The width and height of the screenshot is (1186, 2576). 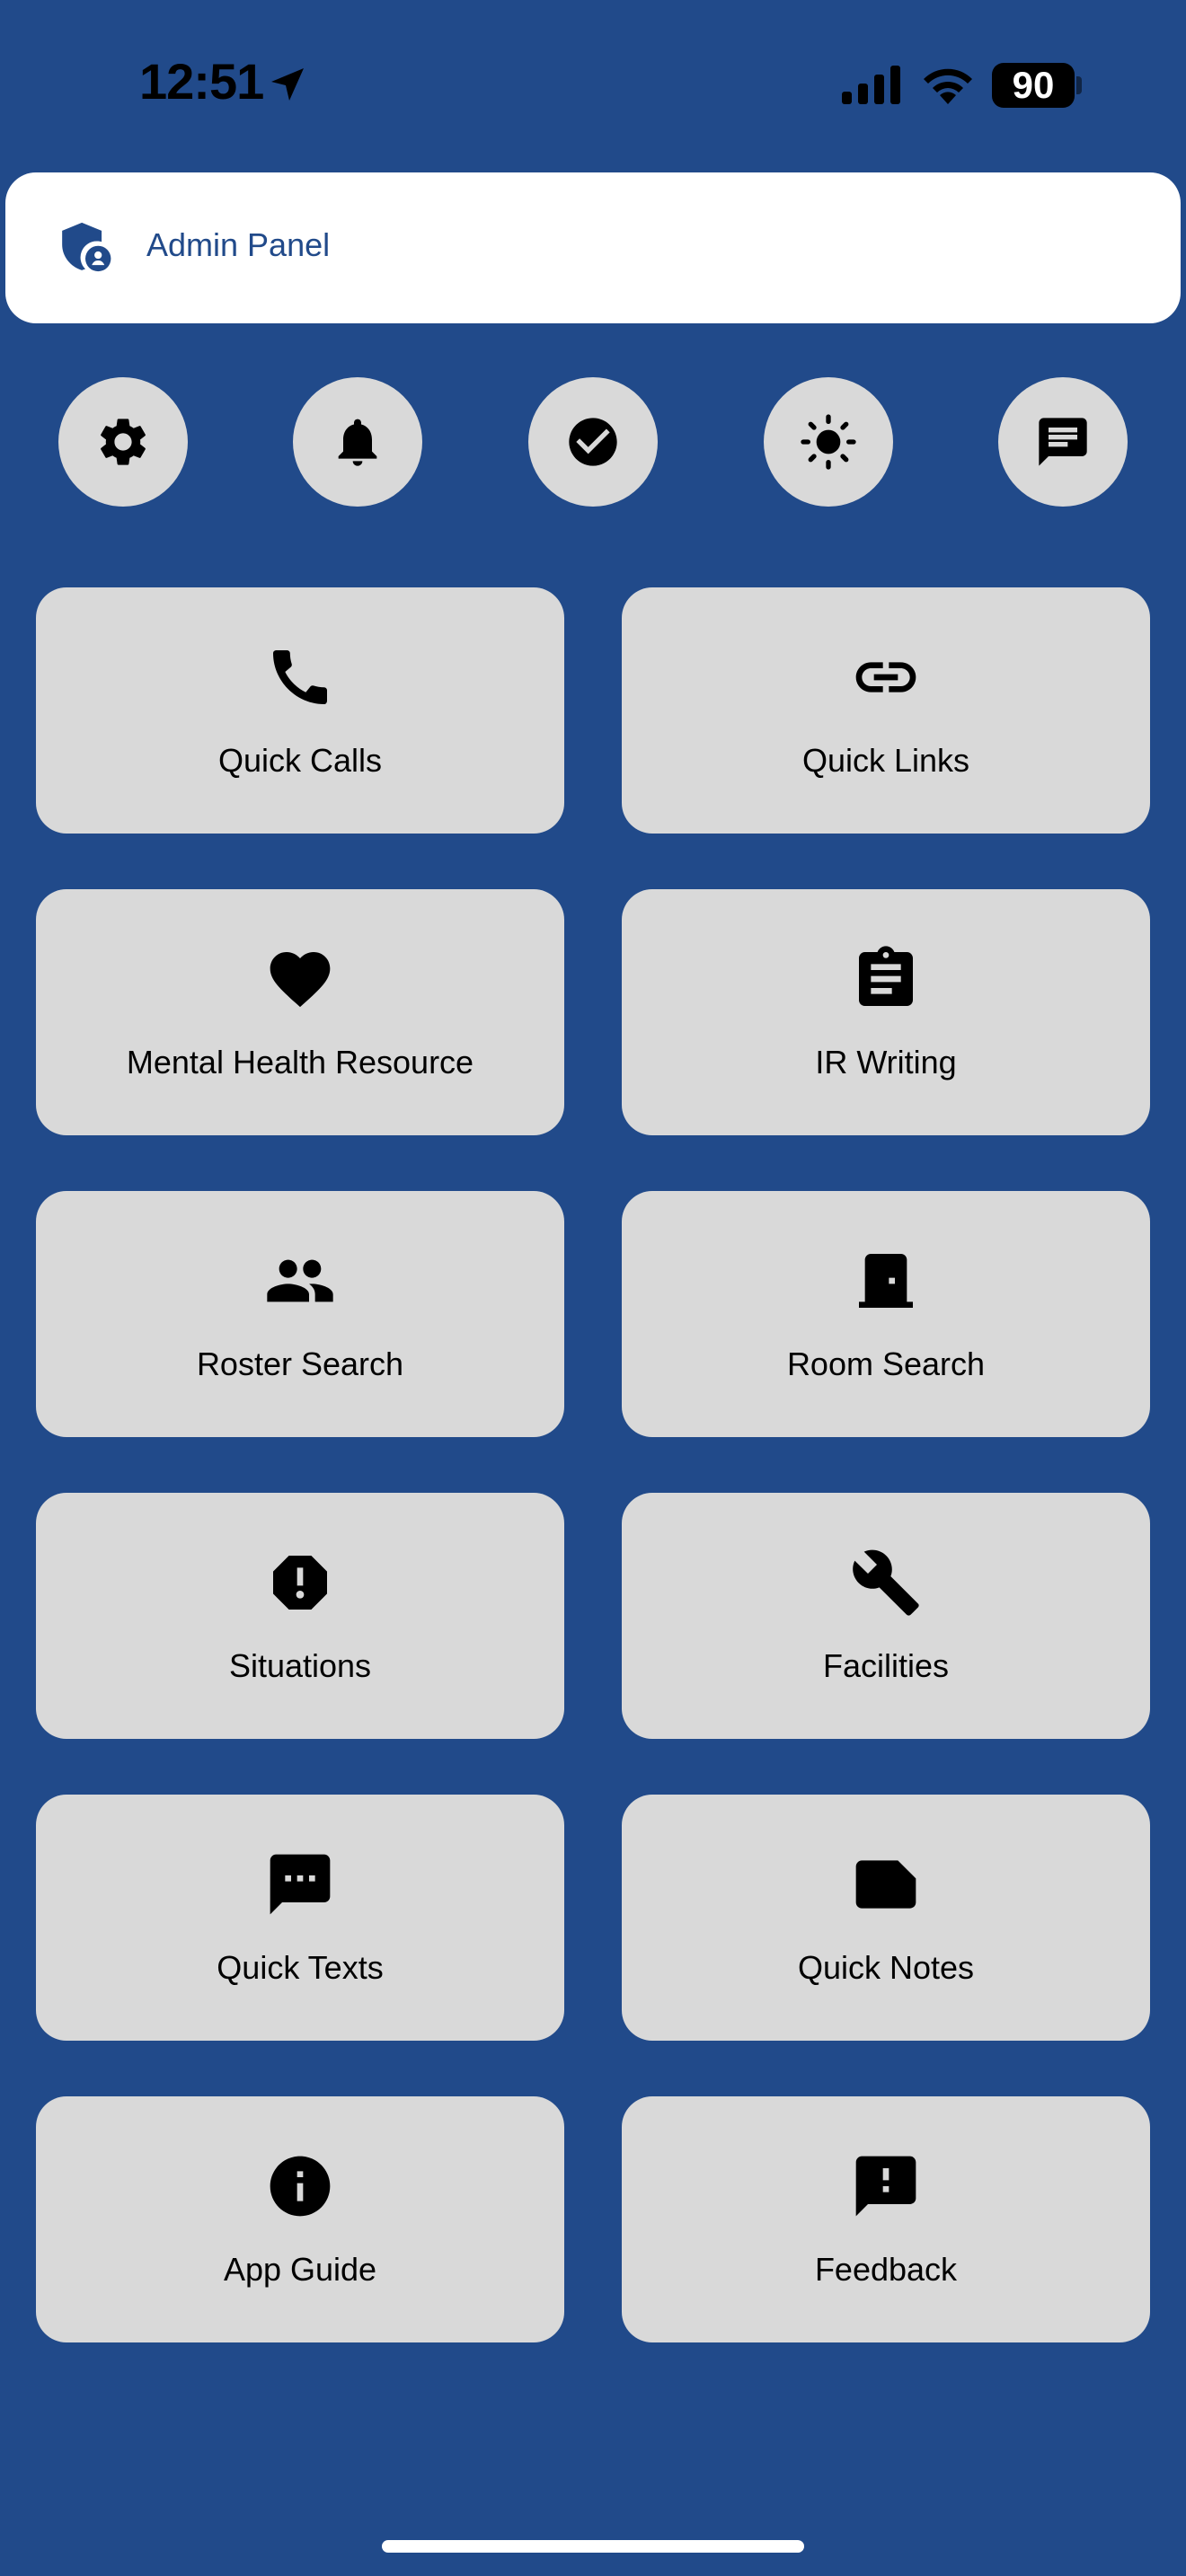 What do you see at coordinates (885, 2186) in the screenshot?
I see `feedback-icon` at bounding box center [885, 2186].